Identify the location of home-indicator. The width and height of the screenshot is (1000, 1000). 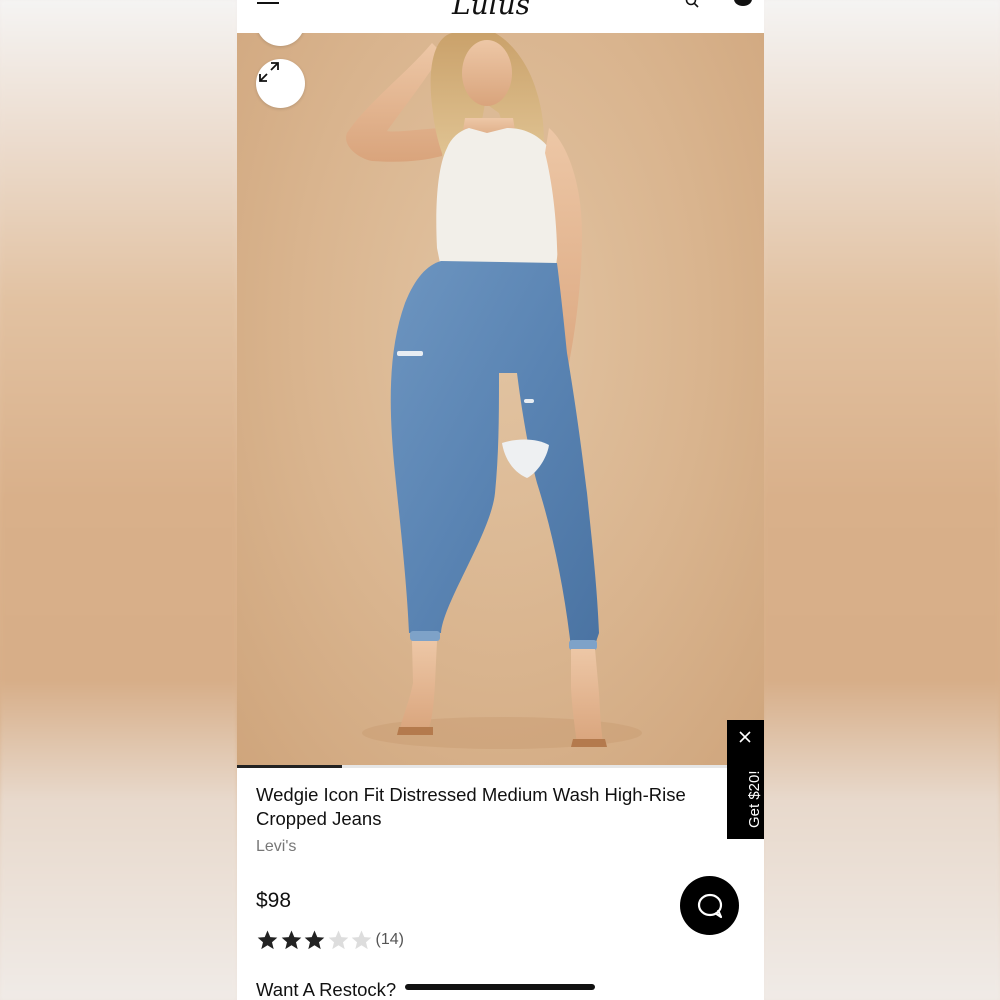
(500, 987).